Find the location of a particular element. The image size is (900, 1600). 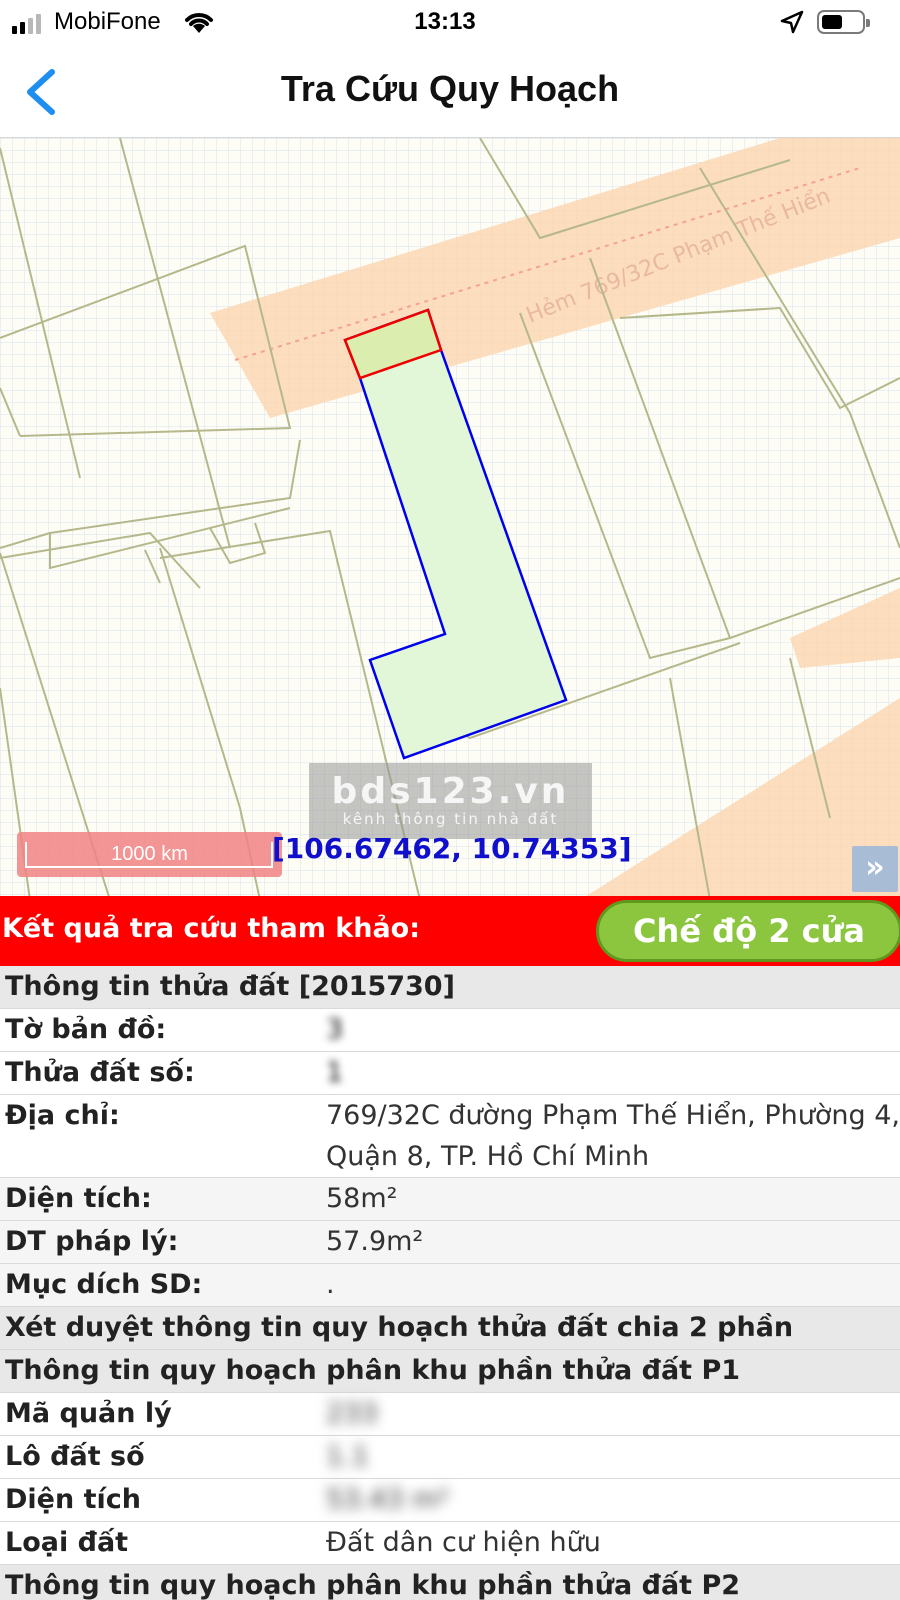

land-type-value: Đất dân cư hiện hữu is located at coordinates (463, 1542).